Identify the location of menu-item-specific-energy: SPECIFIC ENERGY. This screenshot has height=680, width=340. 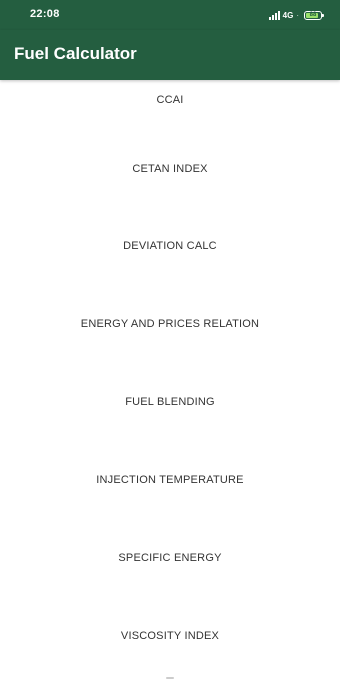
(170, 558).